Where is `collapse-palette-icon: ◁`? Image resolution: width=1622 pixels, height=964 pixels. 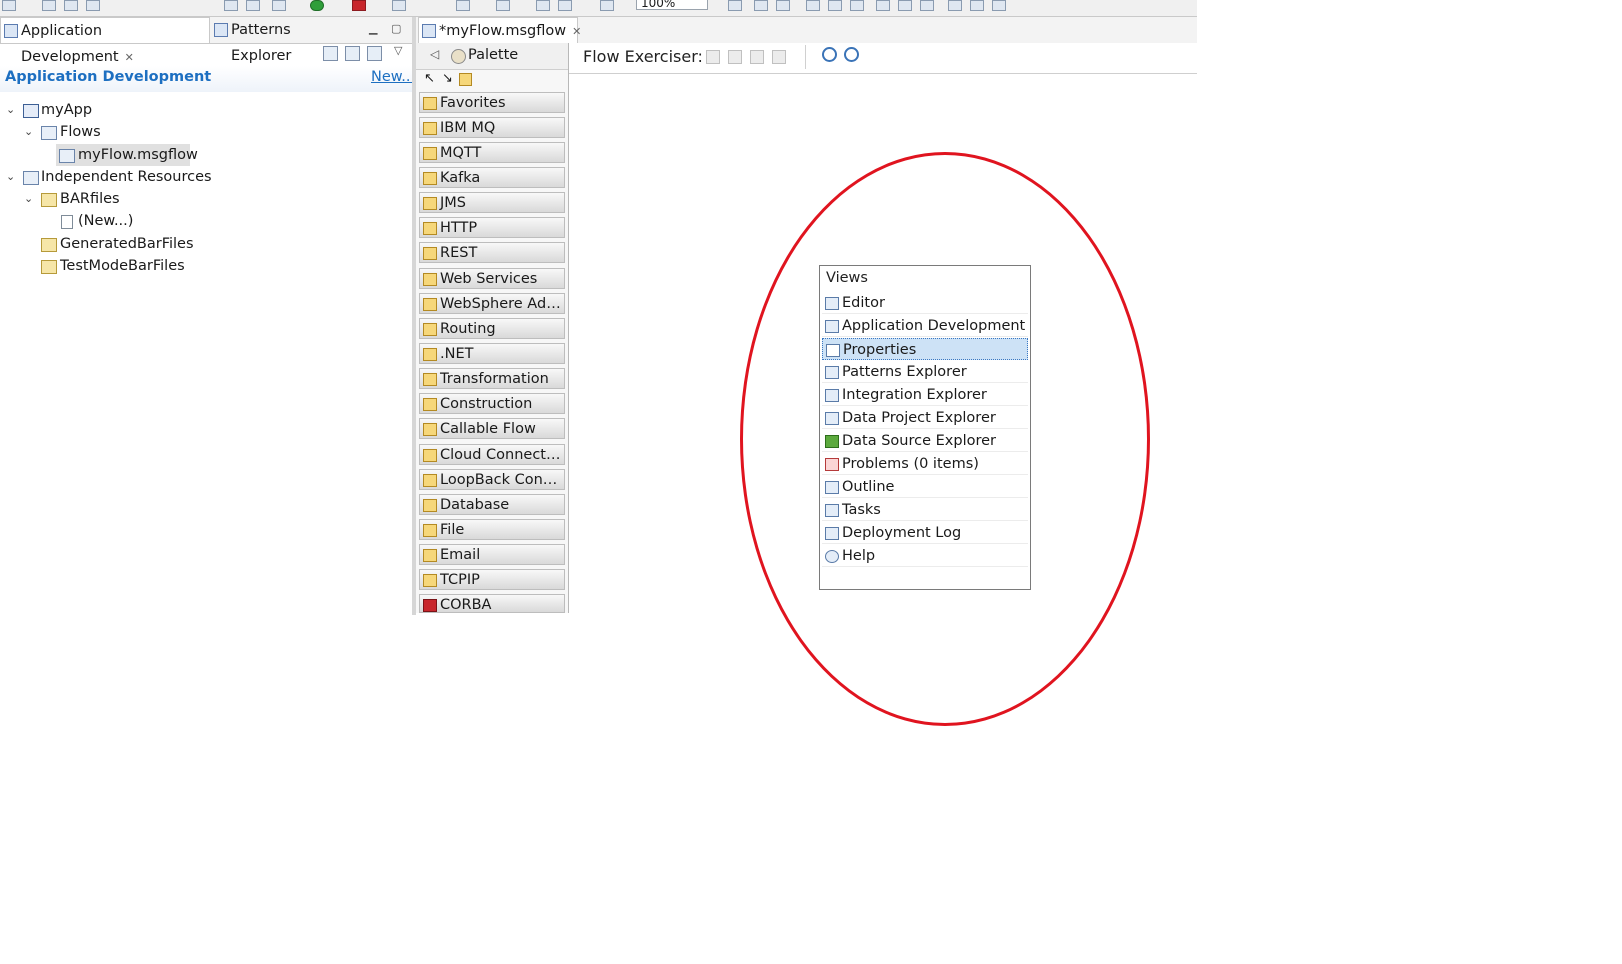
collapse-palette-icon: ◁ is located at coordinates (434, 54).